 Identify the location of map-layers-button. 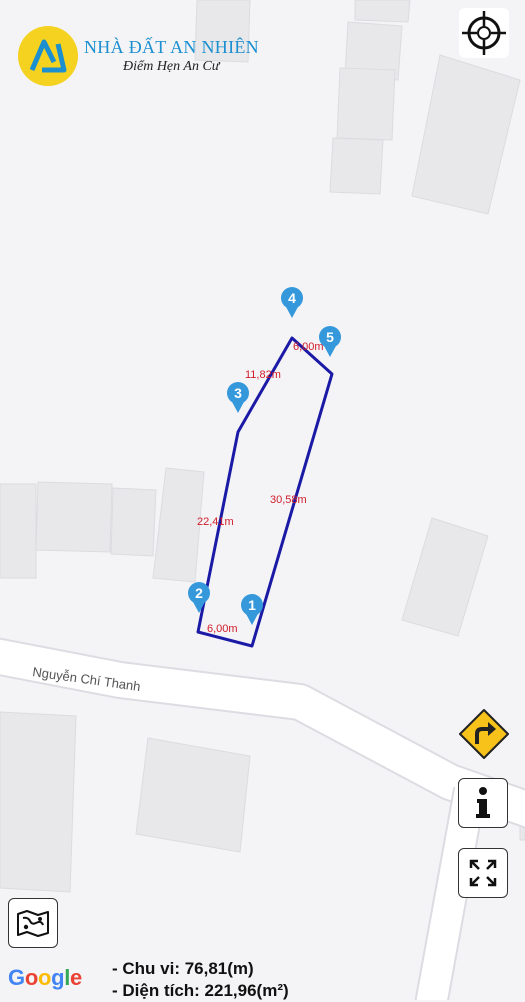
(33, 923).